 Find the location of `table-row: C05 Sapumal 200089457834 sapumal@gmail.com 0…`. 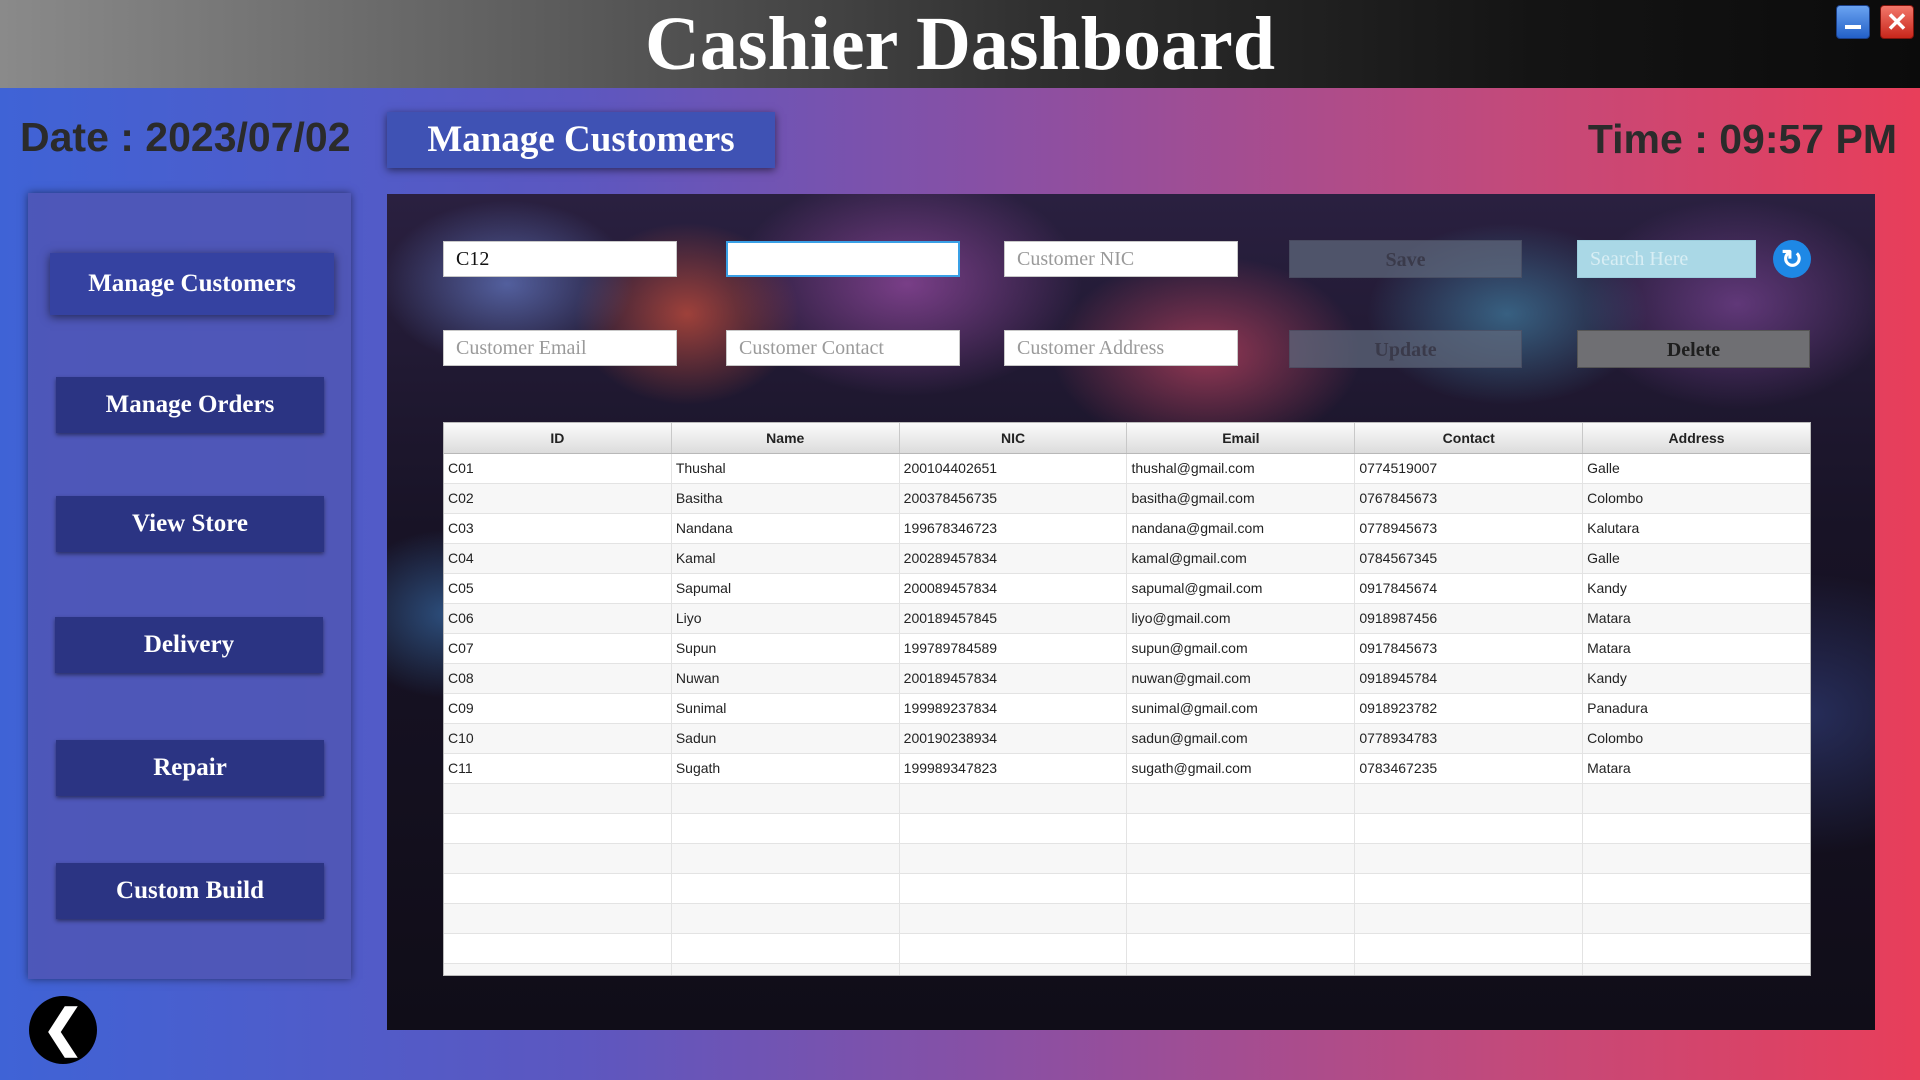

table-row: C05 Sapumal 200089457834 sapumal@gmail.com 0… is located at coordinates (1127, 589).